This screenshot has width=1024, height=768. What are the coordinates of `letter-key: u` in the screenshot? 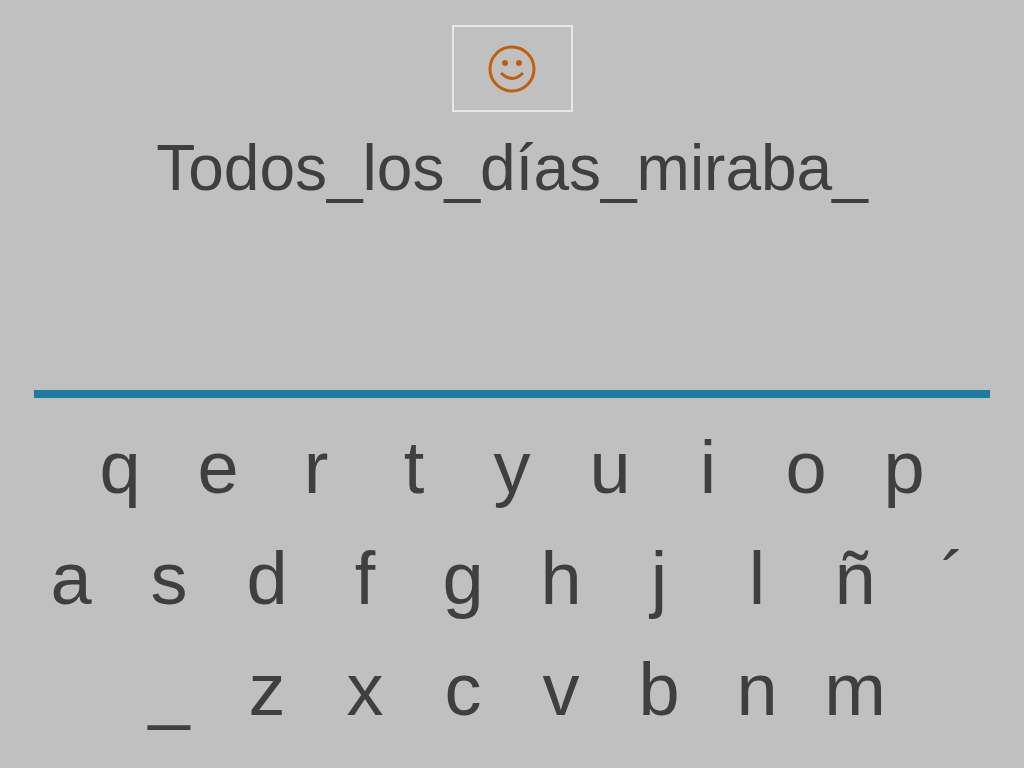 It's located at (610, 467).